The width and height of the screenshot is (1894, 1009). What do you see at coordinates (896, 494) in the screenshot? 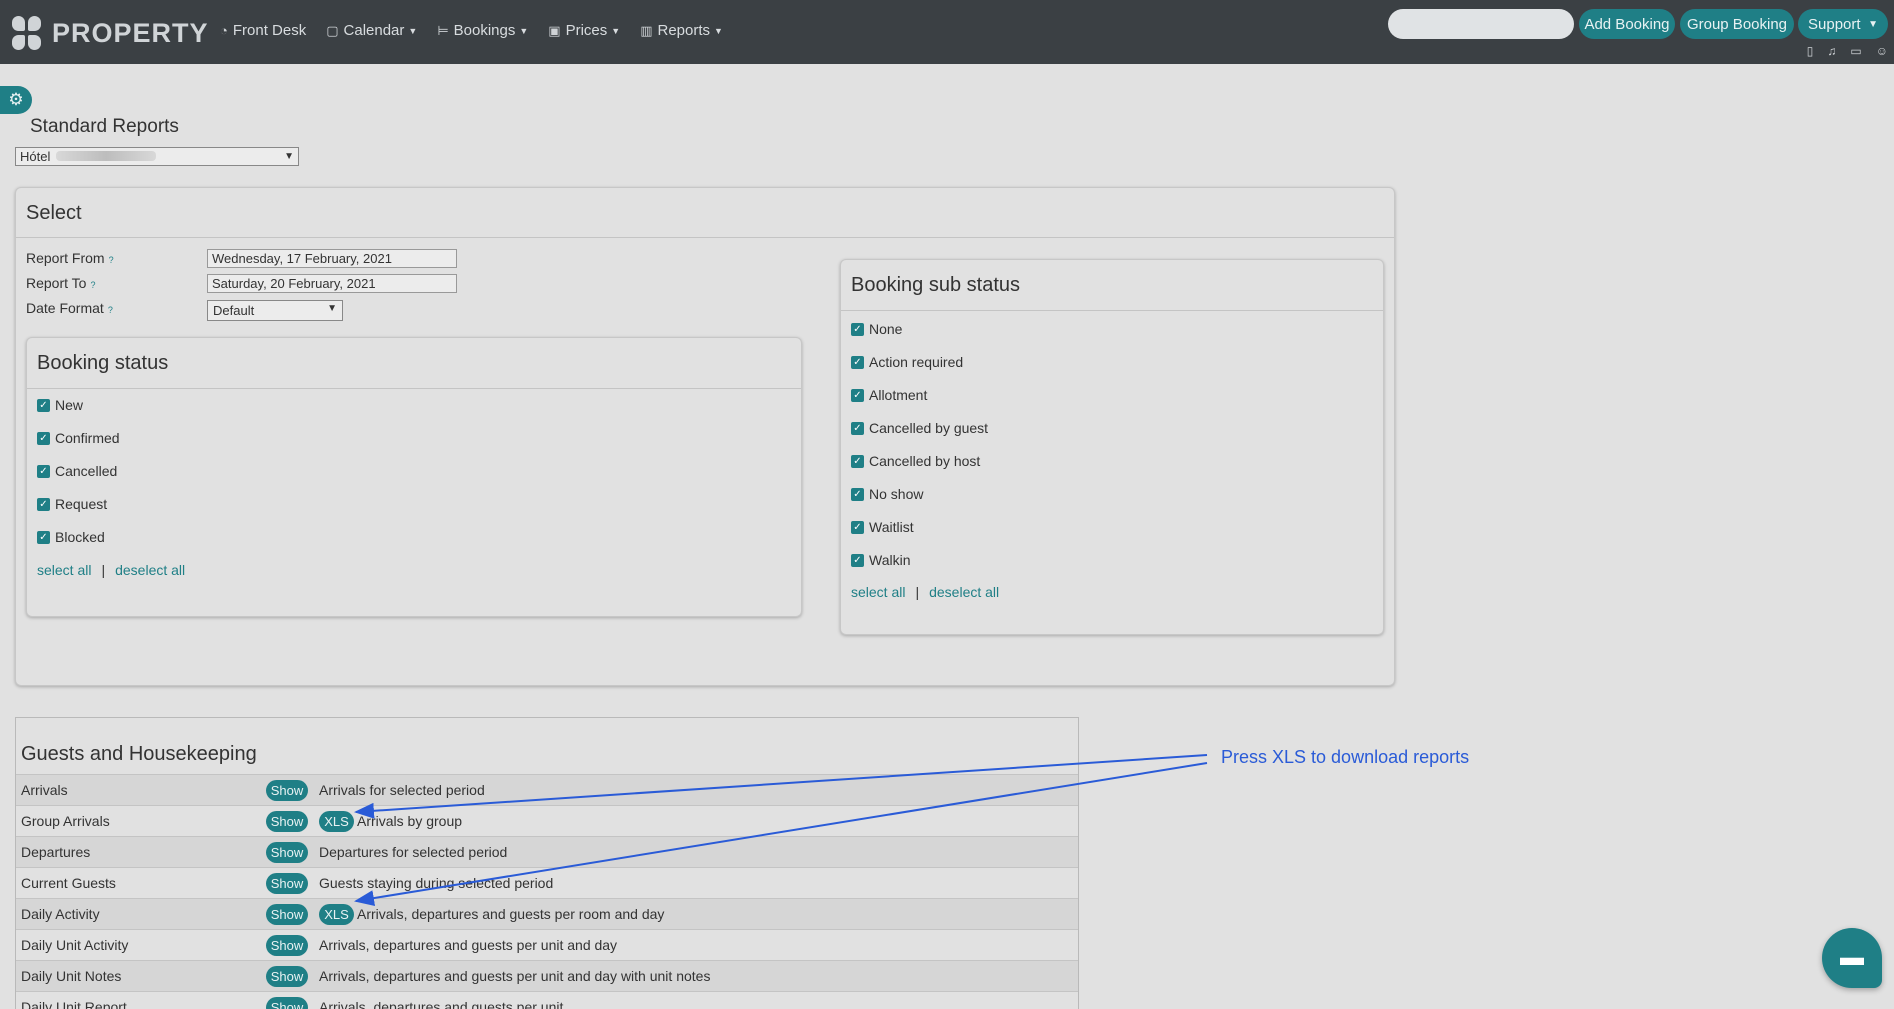
I see `checkbox-label: No show` at bounding box center [896, 494].